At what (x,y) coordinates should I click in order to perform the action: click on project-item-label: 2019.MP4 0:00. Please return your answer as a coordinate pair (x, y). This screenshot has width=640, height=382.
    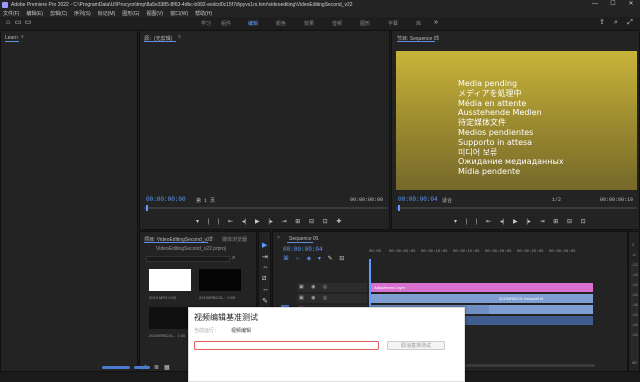
    Looking at the image, I should click on (163, 297).